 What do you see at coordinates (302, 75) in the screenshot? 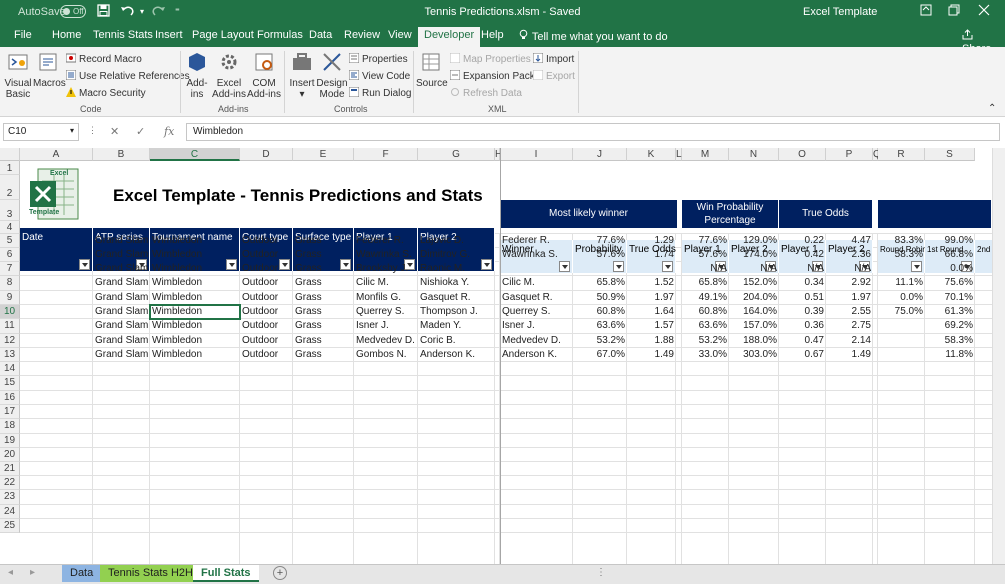
I see `insert-control-button: Insert ▾` at bounding box center [302, 75].